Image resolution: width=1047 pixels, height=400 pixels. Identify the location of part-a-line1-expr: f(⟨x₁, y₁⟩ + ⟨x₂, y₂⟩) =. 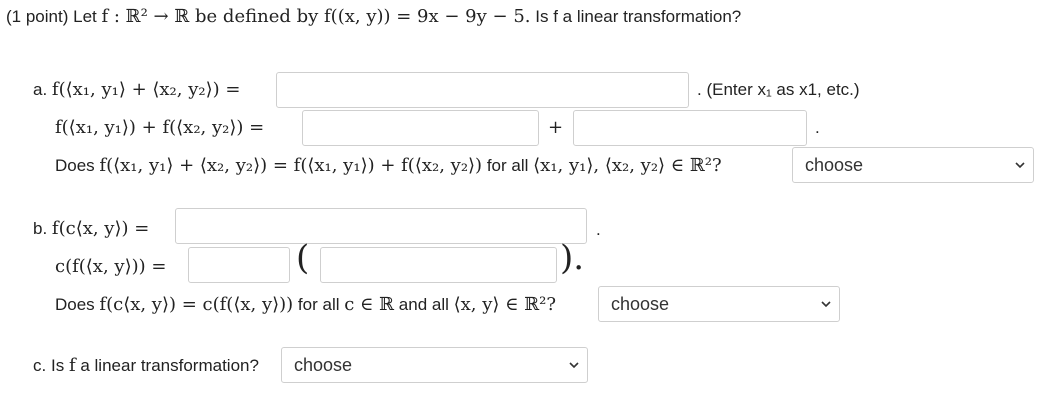
(146, 89).